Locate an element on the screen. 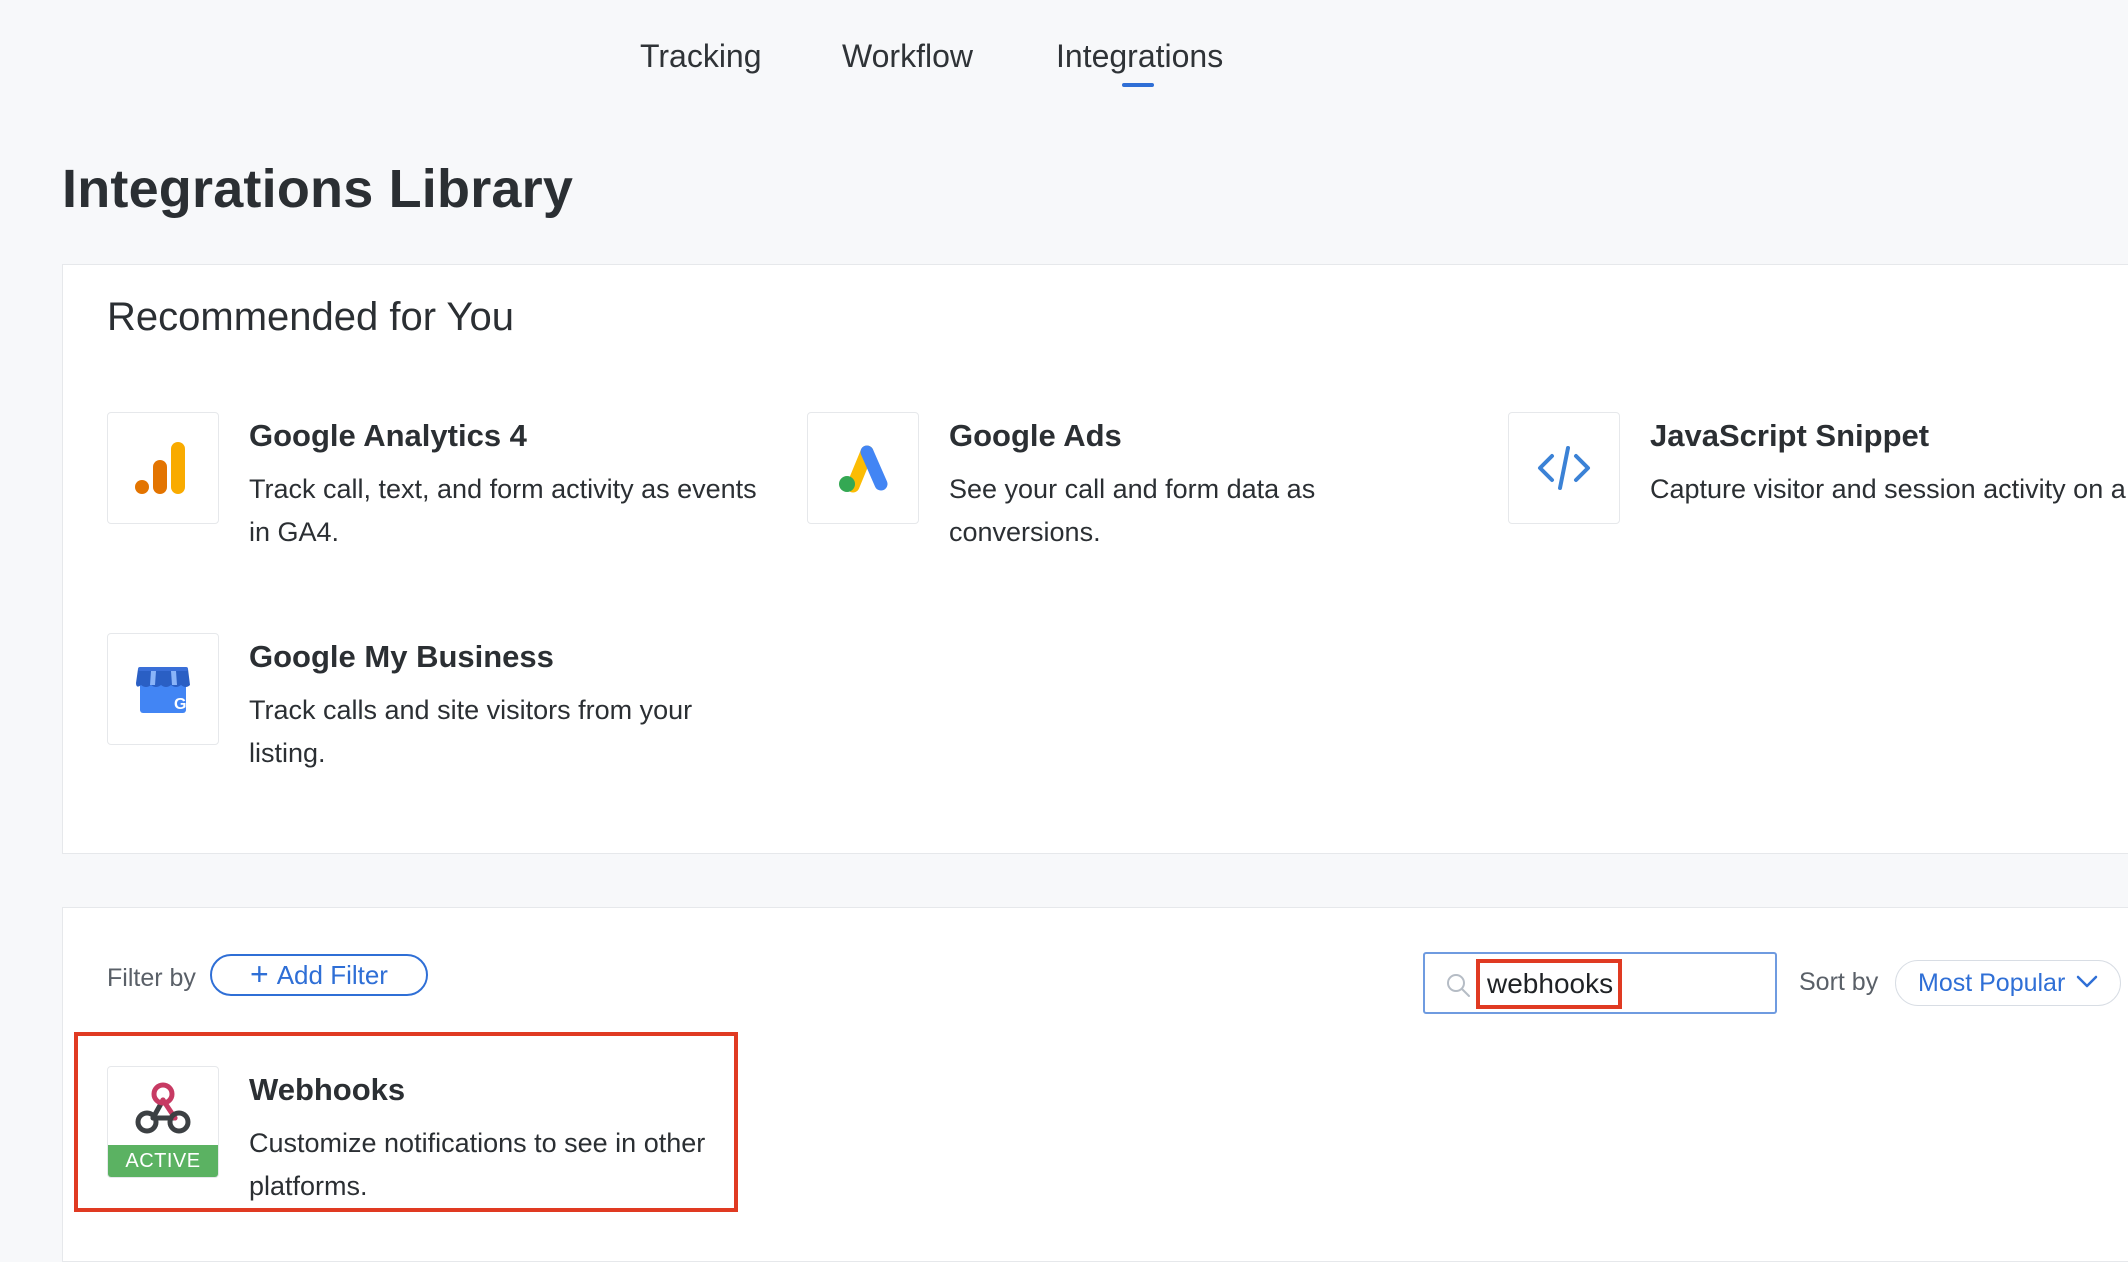  search-icon is located at coordinates (1458, 985).